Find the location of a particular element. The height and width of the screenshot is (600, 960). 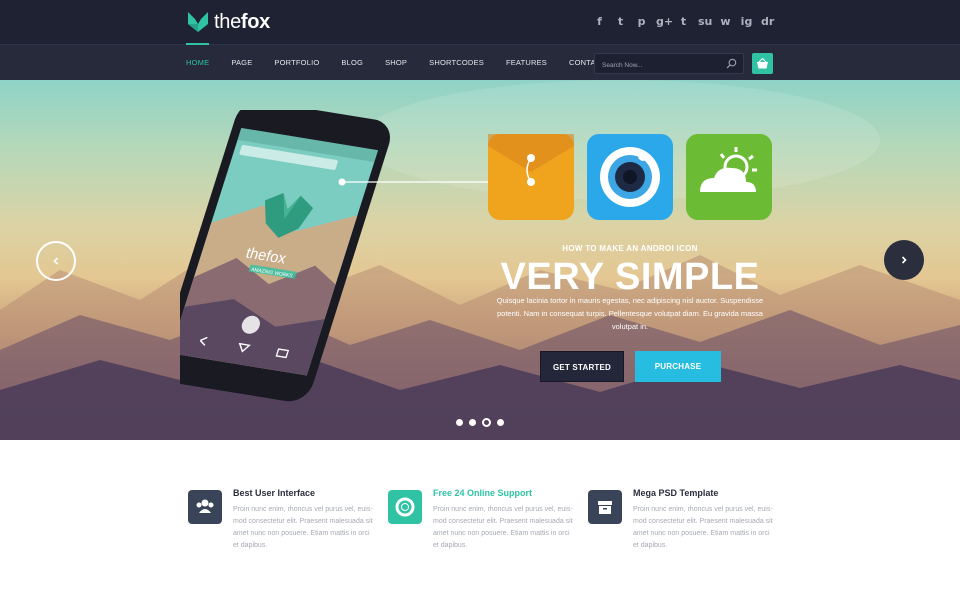

nav-home: HOME is located at coordinates (198, 62).